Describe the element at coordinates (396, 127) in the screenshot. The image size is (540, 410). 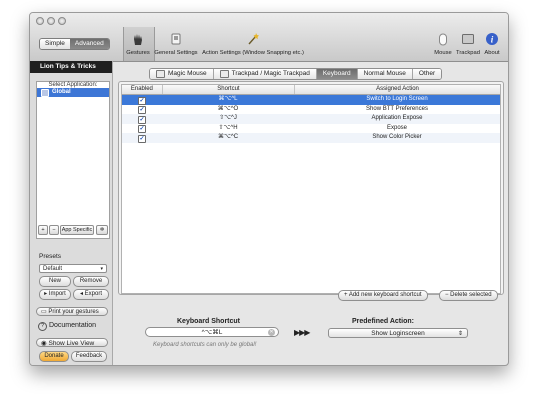
I see `action-cell: Expose` at that location.